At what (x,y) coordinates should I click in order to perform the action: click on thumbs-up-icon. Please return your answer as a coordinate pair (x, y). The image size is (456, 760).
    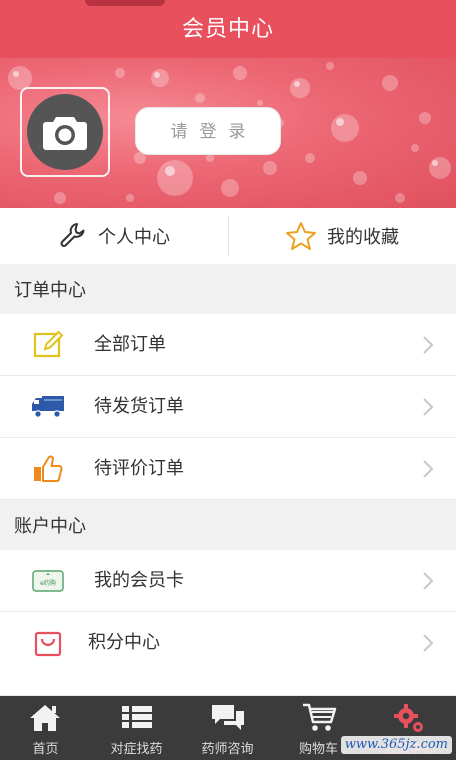
    Looking at the image, I should click on (48, 468).